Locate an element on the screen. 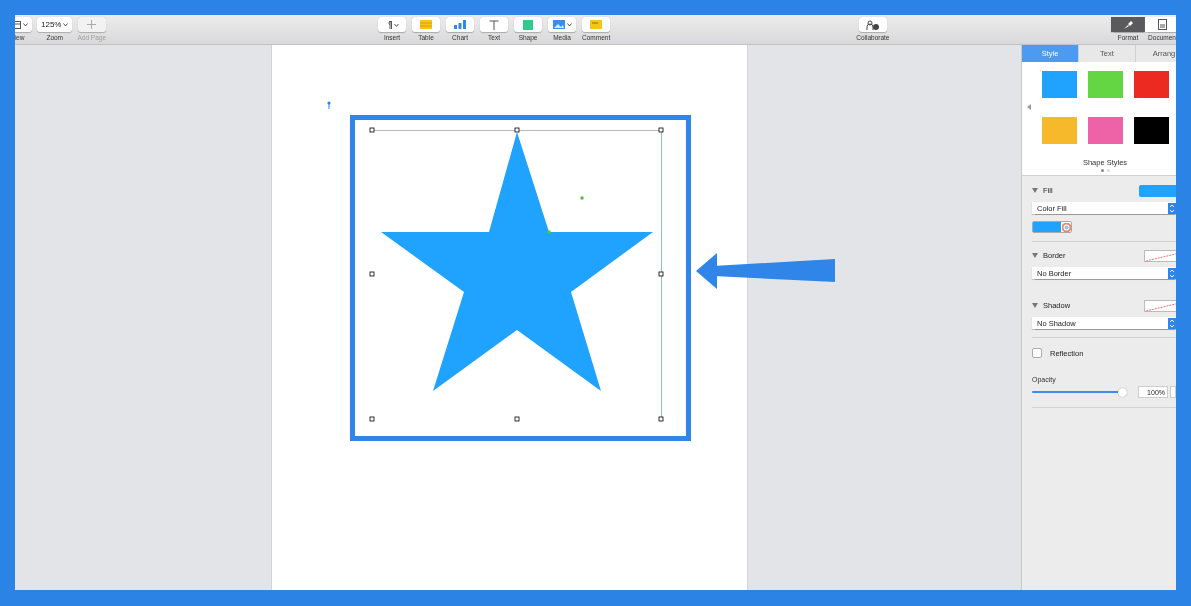 Image resolution: width=1191 pixels, height=606 pixels. color-wheel-icon is located at coordinates (1066, 227).